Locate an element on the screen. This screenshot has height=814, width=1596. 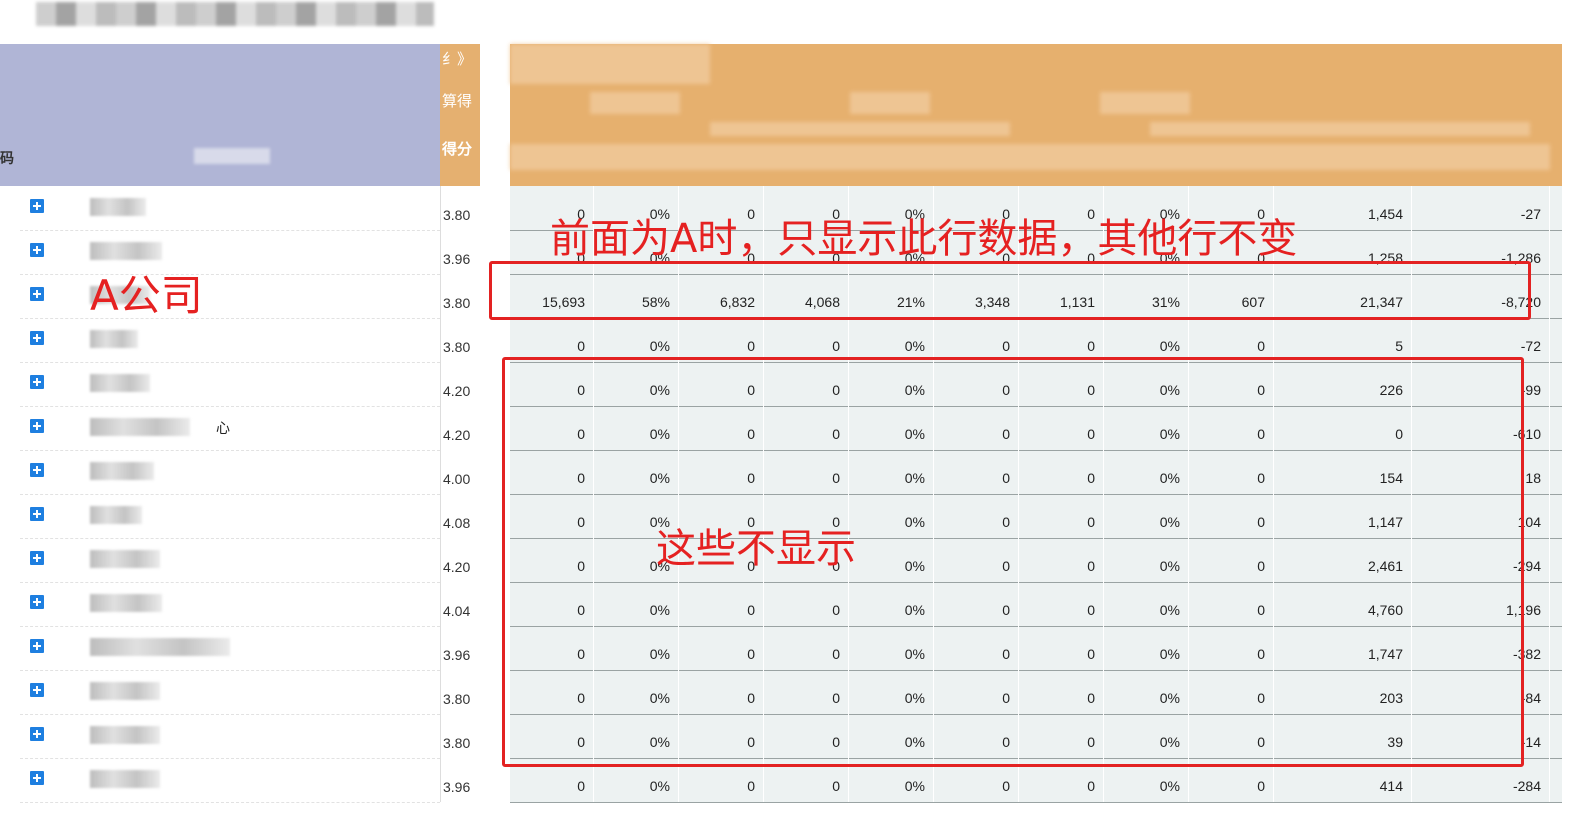
code-column-header: 码 is located at coordinates (7, 158).